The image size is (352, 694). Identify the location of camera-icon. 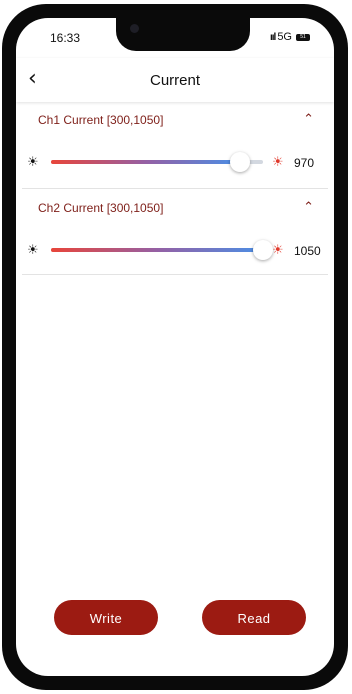
(134, 28).